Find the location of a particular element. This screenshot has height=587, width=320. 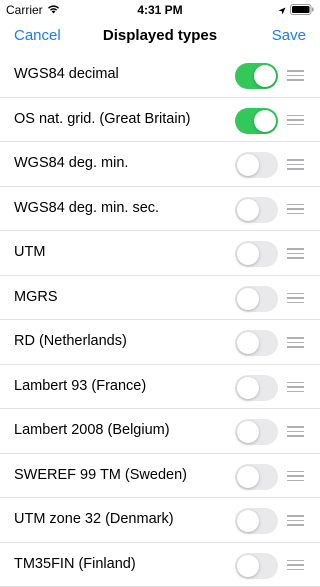

type-label: MGRS is located at coordinates (36, 297).